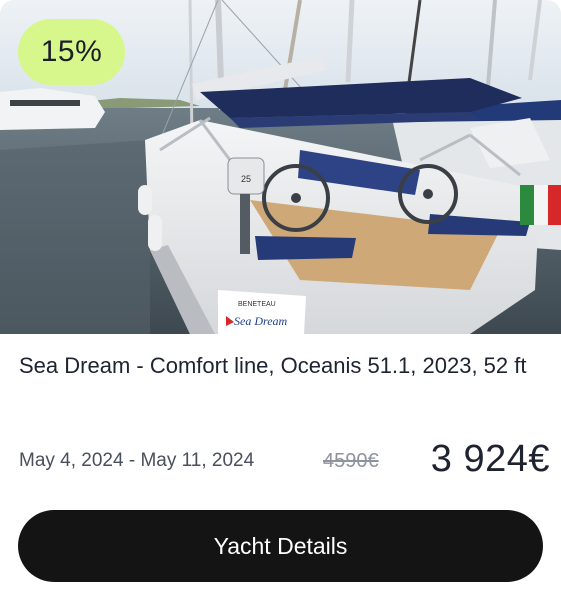 The height and width of the screenshot is (600, 561). What do you see at coordinates (71, 52) in the screenshot?
I see `discount-badge: 15%` at bounding box center [71, 52].